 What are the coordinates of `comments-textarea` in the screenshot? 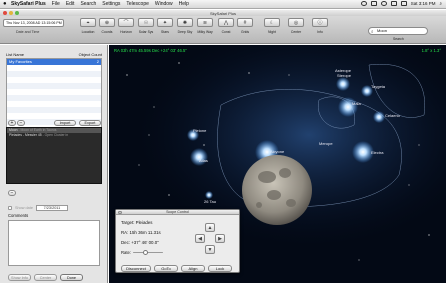 It's located at (54, 243).